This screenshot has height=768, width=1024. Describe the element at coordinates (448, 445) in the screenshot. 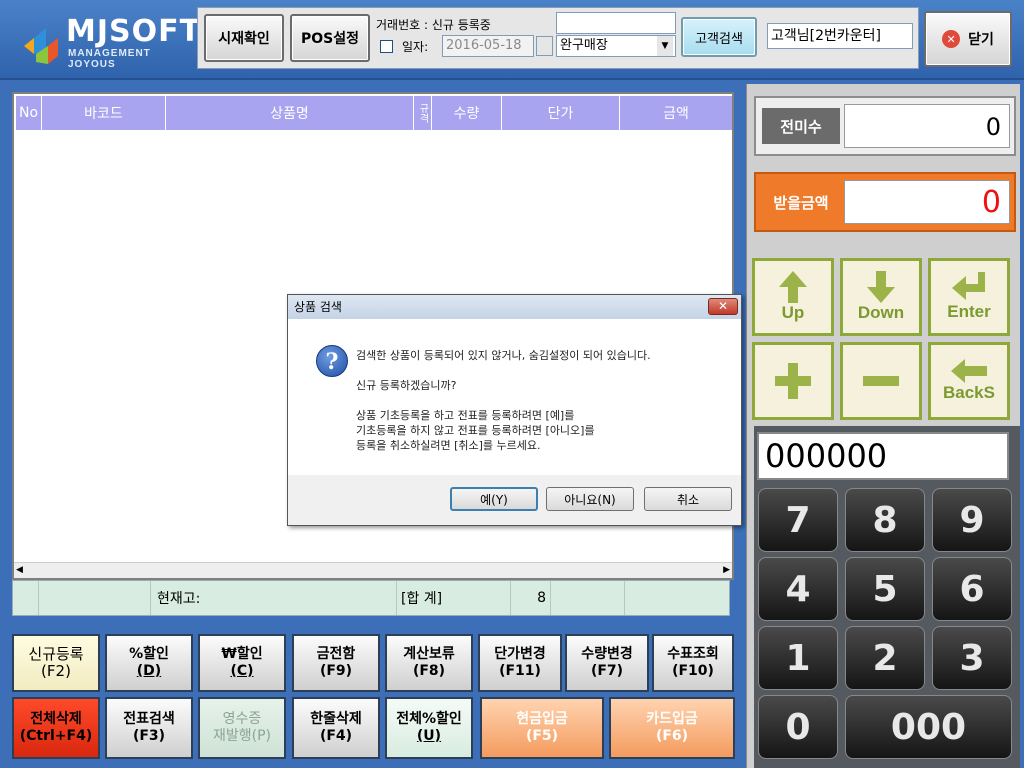

I see `dialog-message-5: 등록을 취소하실려면 [취소]를 누르세요.` at that location.